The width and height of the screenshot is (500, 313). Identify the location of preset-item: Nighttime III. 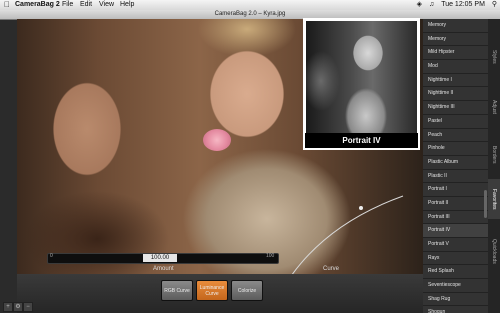
(455, 108).